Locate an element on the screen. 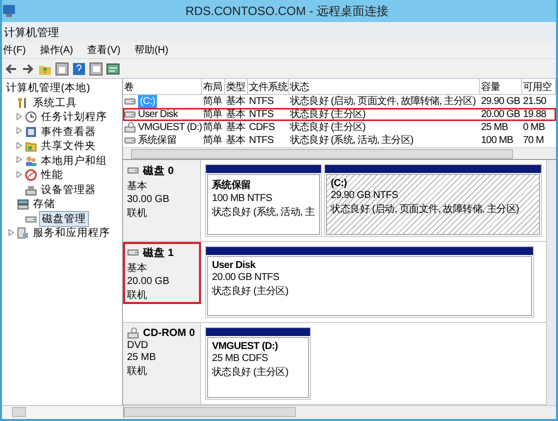 This screenshot has width=558, height=421. vertical-scrollbar is located at coordinates (551, 282).